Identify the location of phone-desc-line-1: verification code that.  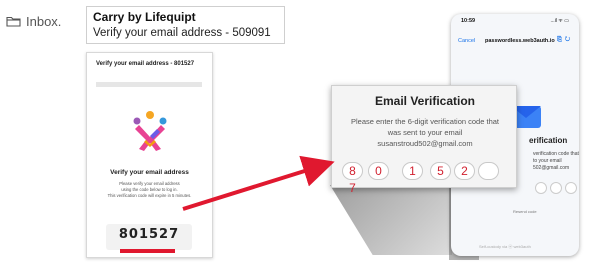
(556, 154).